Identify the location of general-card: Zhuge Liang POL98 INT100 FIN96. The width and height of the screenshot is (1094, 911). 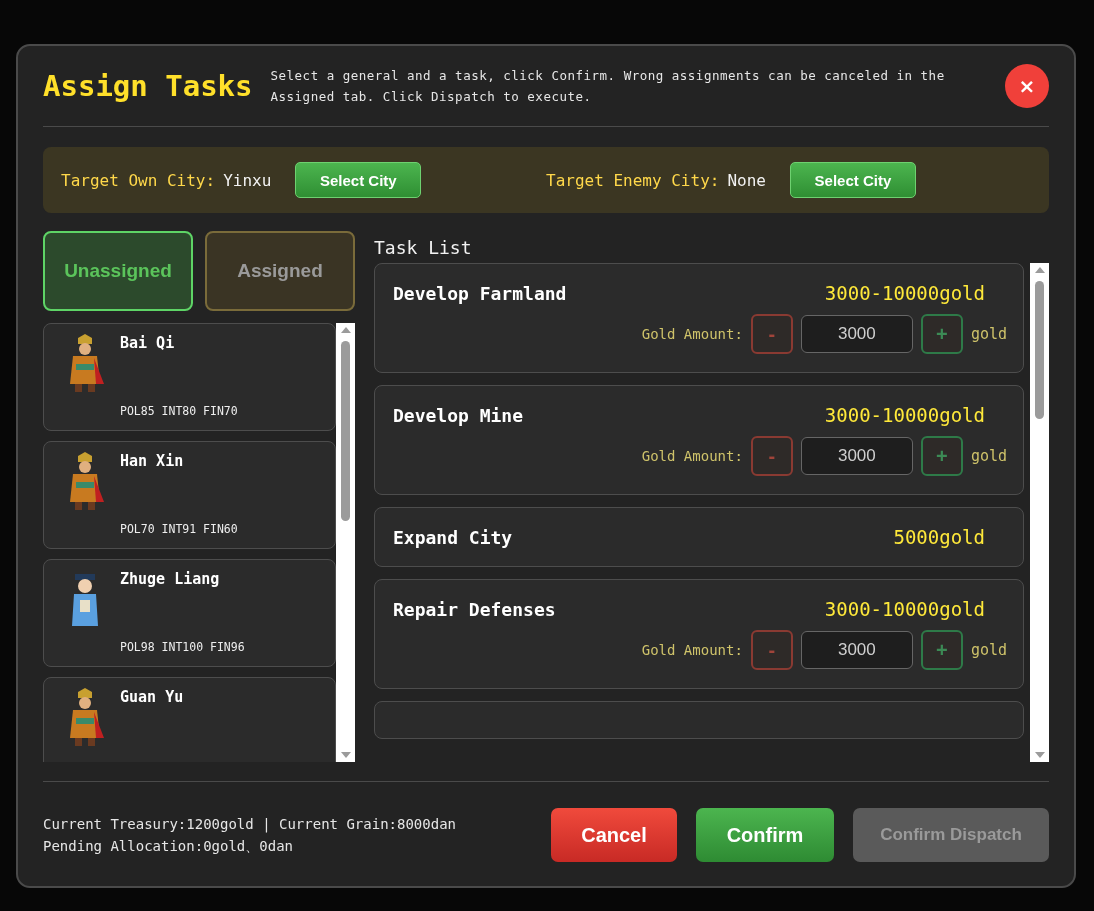
(189, 613).